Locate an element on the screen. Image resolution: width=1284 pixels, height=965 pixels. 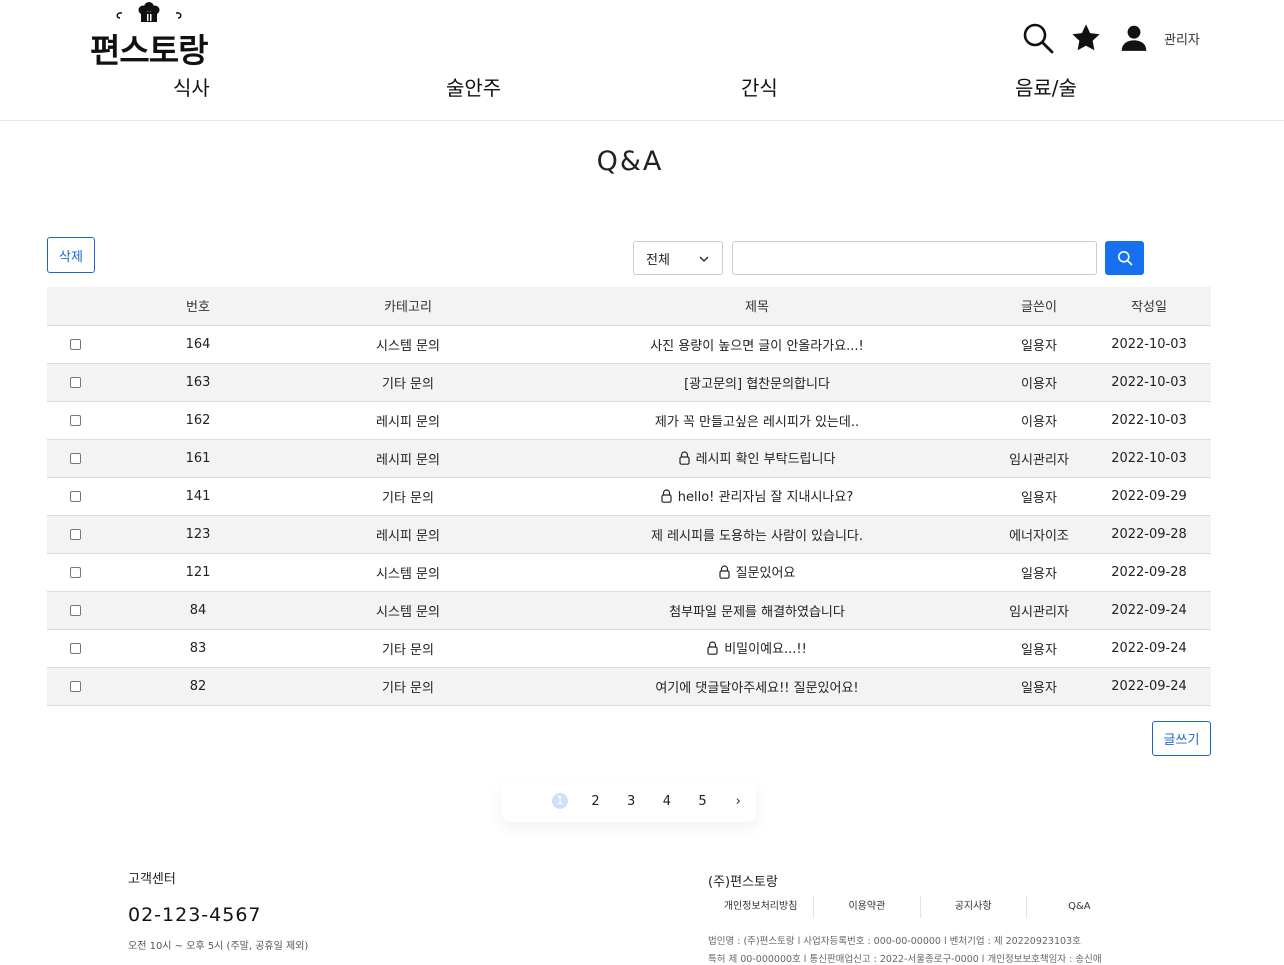
category-filter-select: 전체 is located at coordinates (678, 258).